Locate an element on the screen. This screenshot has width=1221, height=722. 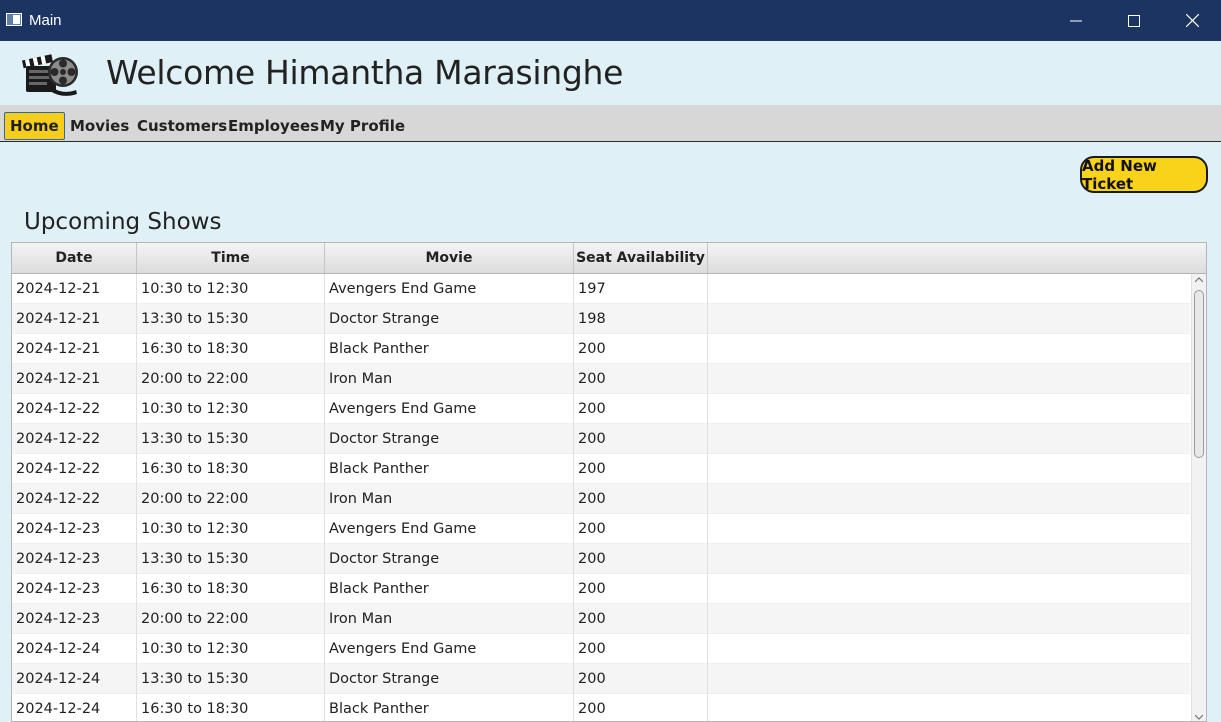
tab-customers: Customers is located at coordinates (182, 126).